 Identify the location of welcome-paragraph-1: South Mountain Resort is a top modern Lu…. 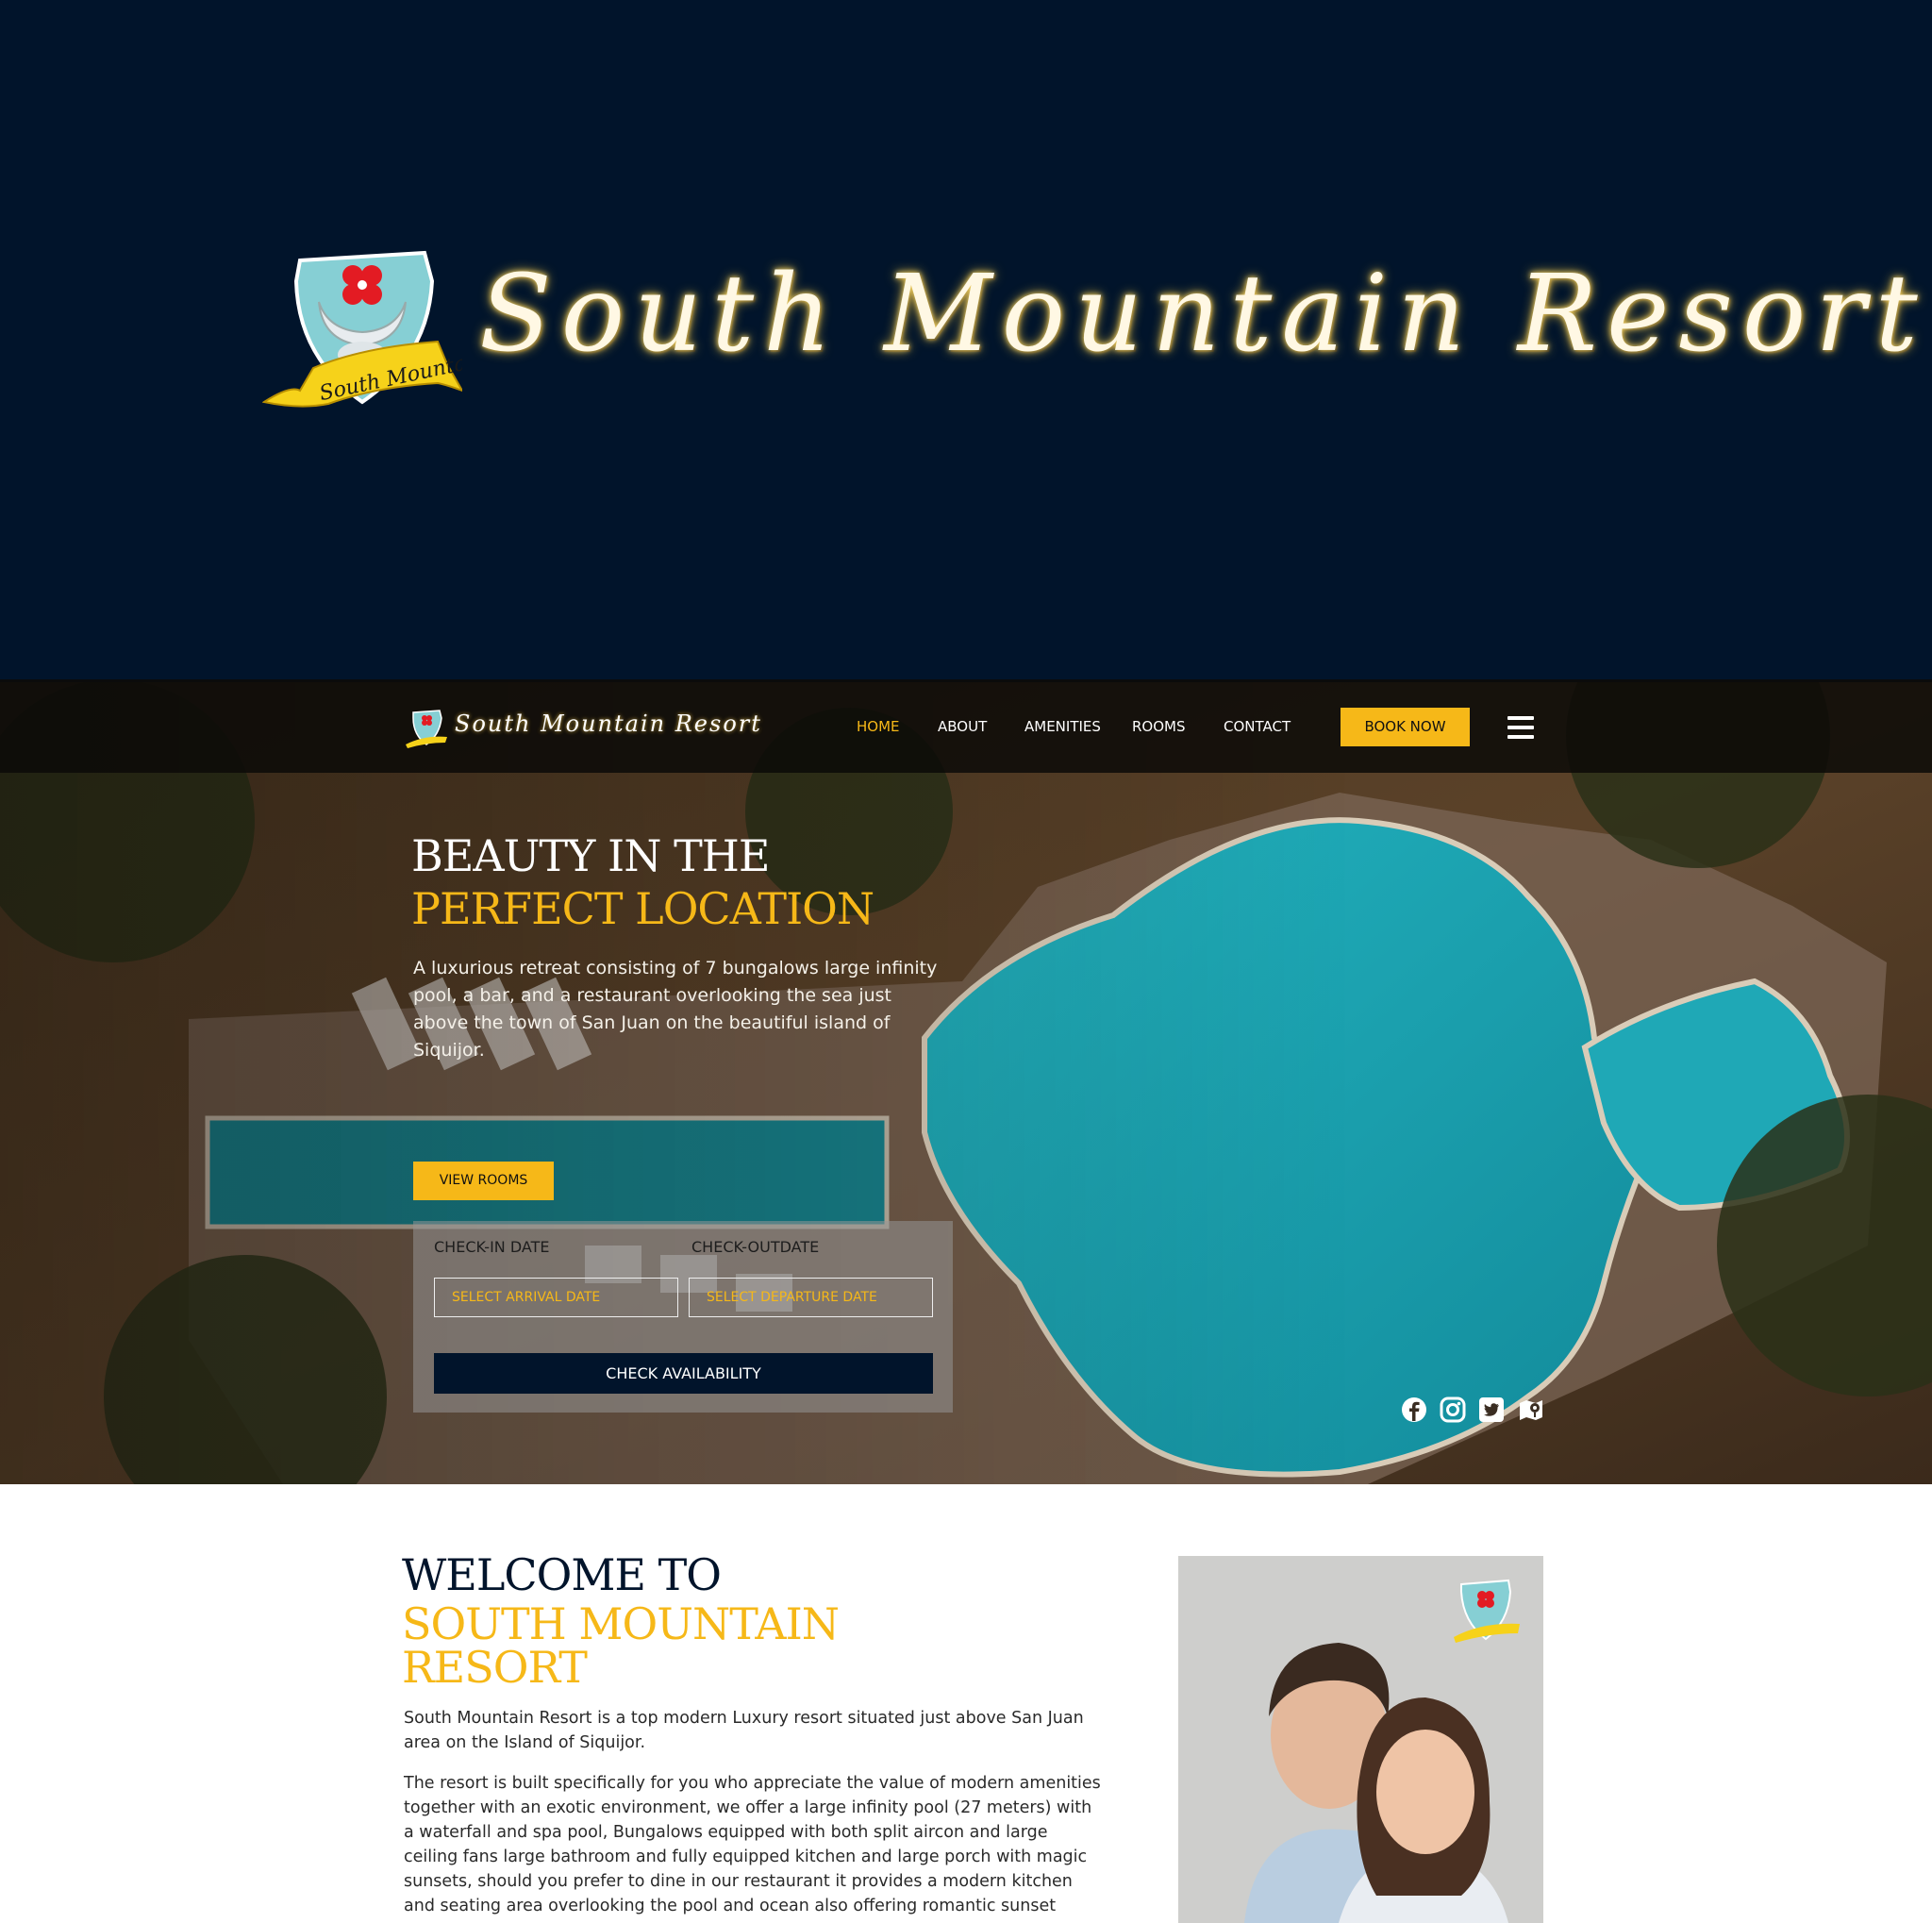
(744, 1730).